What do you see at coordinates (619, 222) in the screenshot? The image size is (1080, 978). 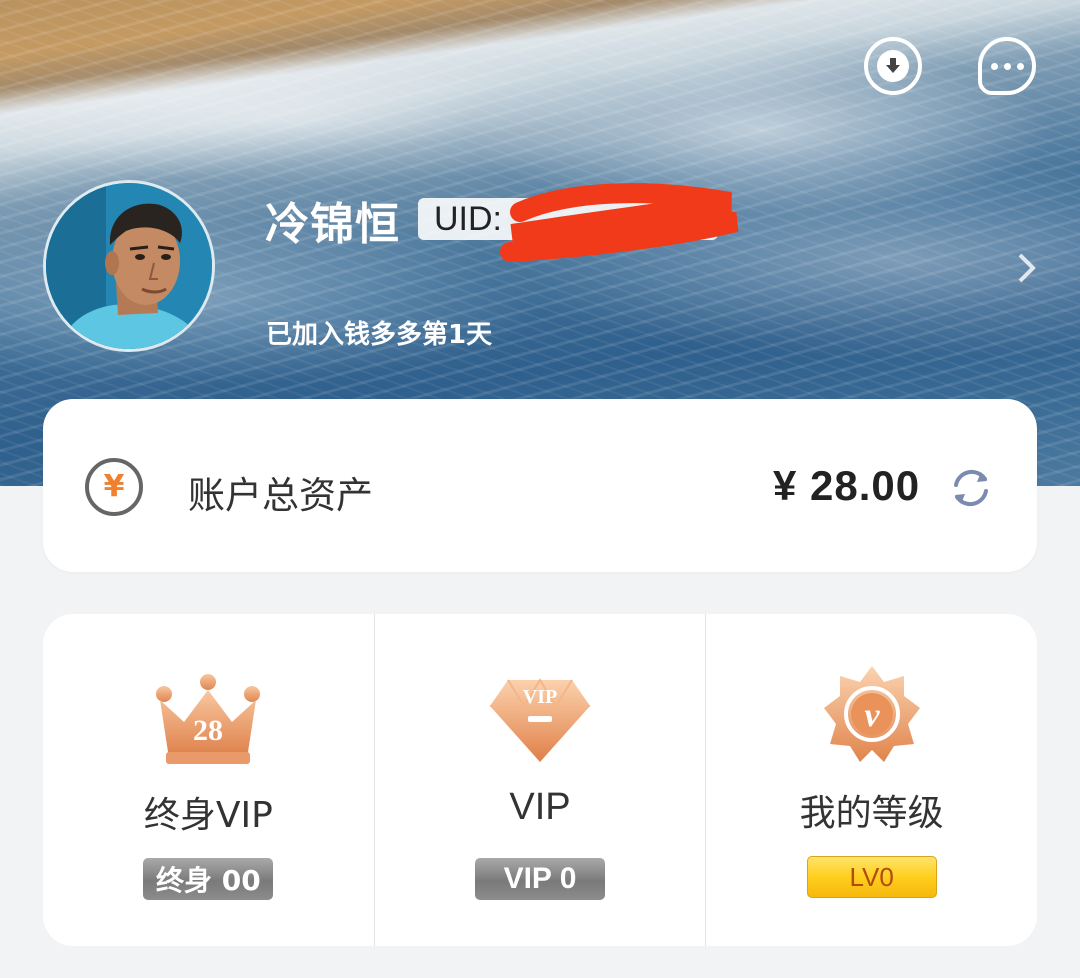 I see `uid-redaction-scribble` at bounding box center [619, 222].